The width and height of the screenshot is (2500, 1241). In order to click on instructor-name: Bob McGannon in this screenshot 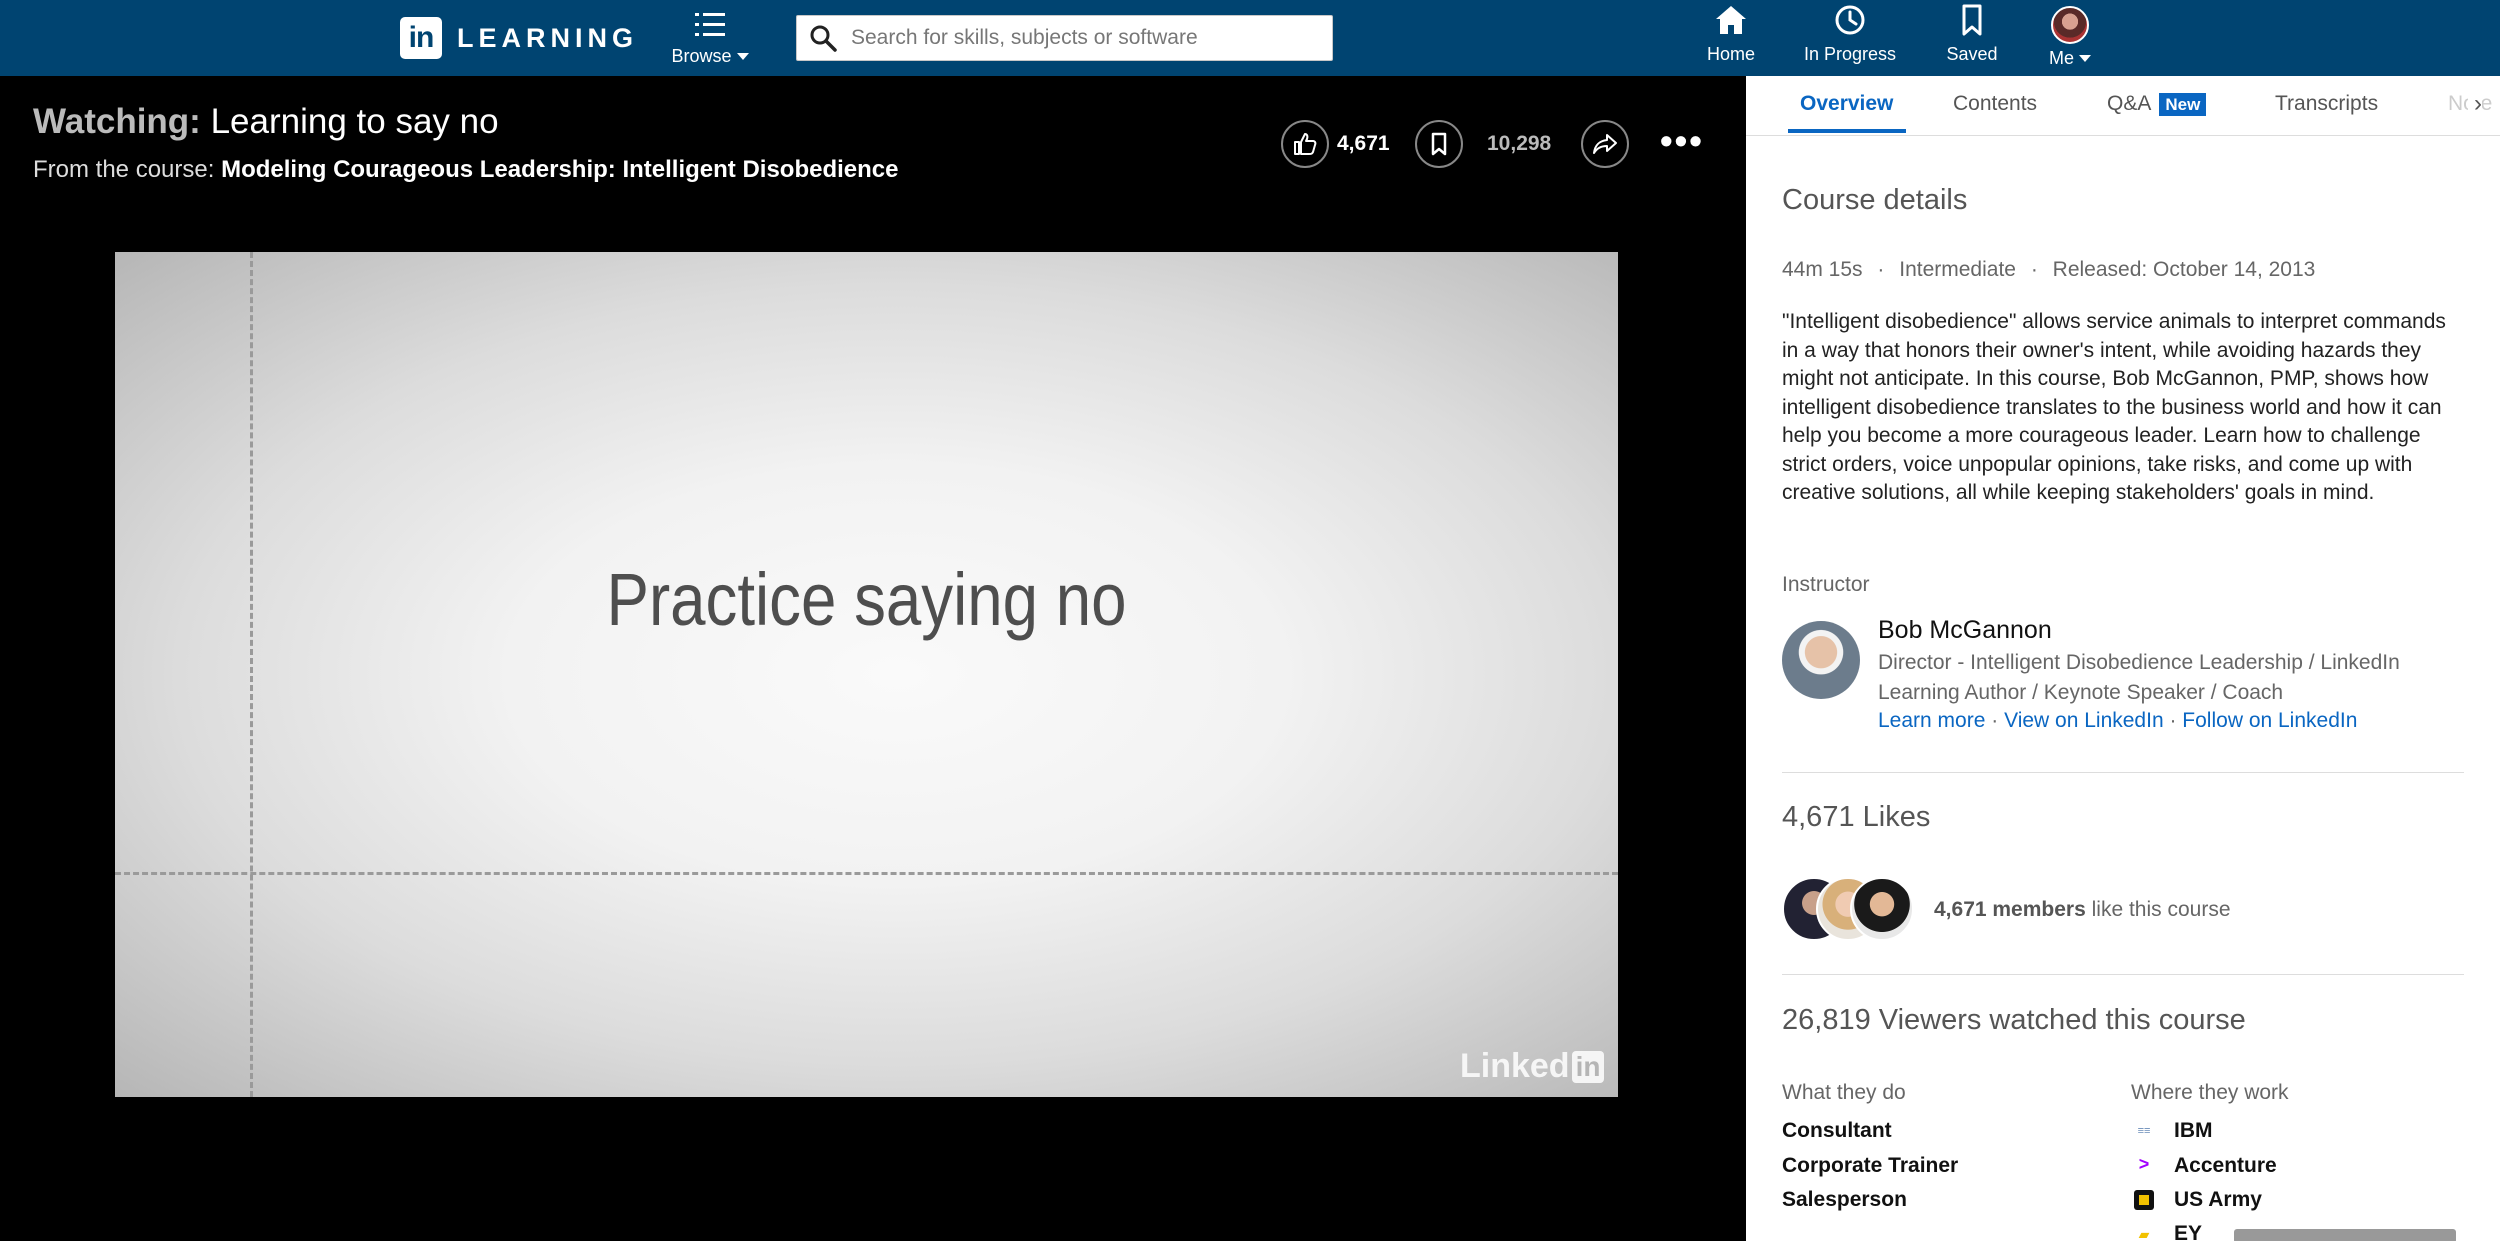, I will do `click(1965, 630)`.